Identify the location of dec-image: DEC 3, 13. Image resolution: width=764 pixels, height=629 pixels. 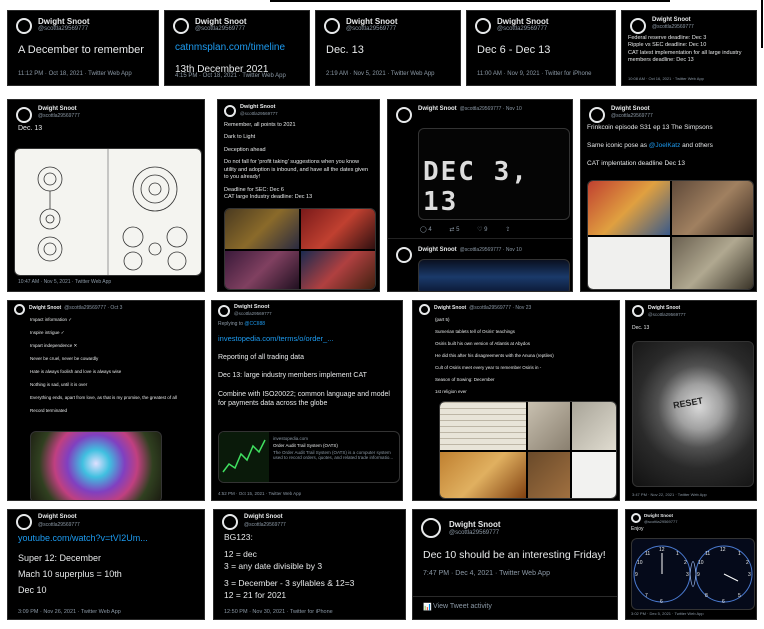
(494, 174).